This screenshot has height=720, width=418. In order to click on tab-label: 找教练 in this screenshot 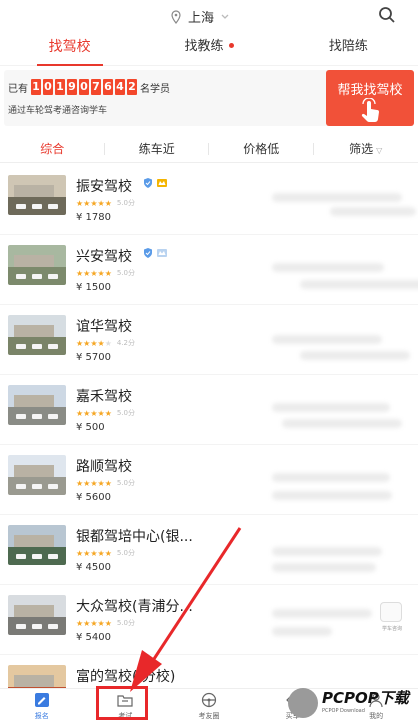, I will do `click(204, 46)`.